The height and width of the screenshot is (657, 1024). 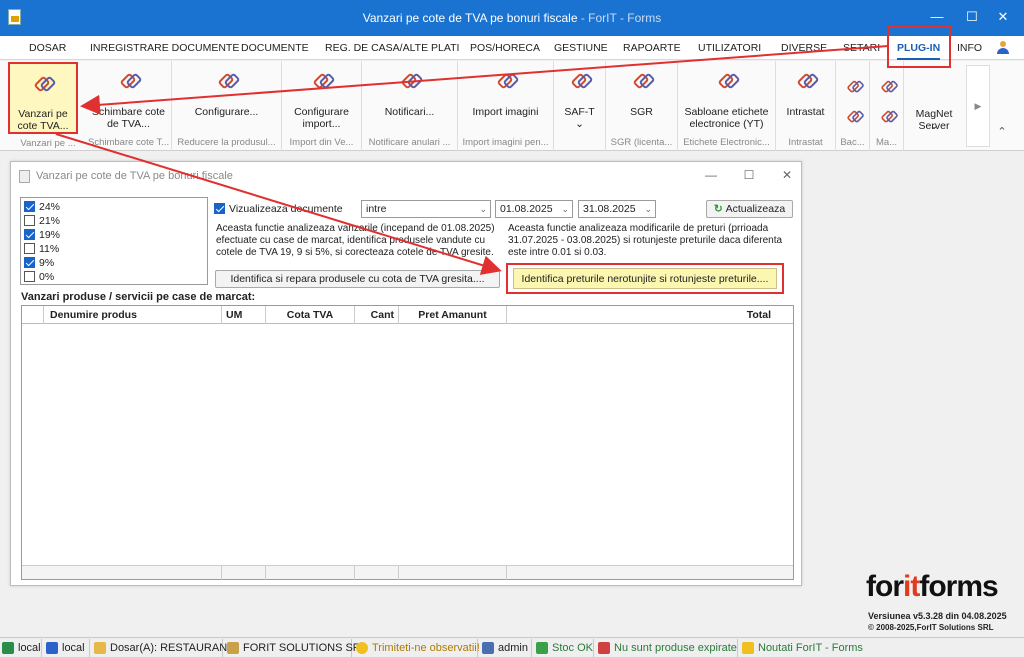 What do you see at coordinates (806, 106) in the screenshot?
I see `ribbon-intrastat-button: Intrastat Intrastat` at bounding box center [806, 106].